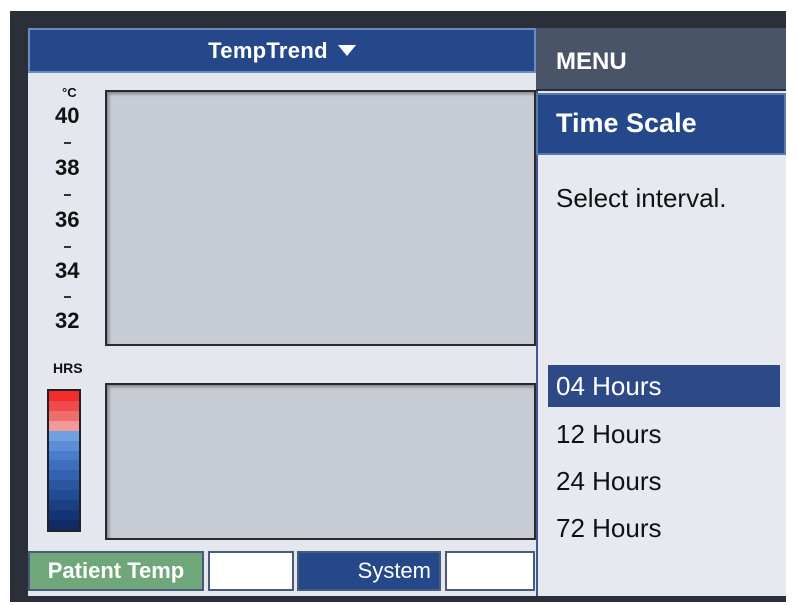 This screenshot has height=605, width=798. Describe the element at coordinates (67, 167) in the screenshot. I see `tick-label: 38` at that location.